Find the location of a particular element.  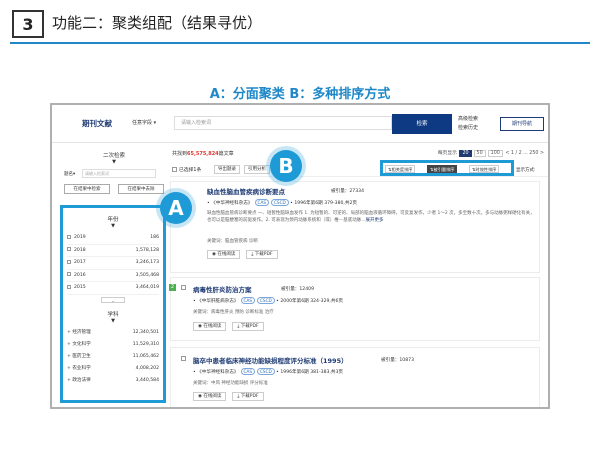

per-page-50: 50 is located at coordinates (479, 153).